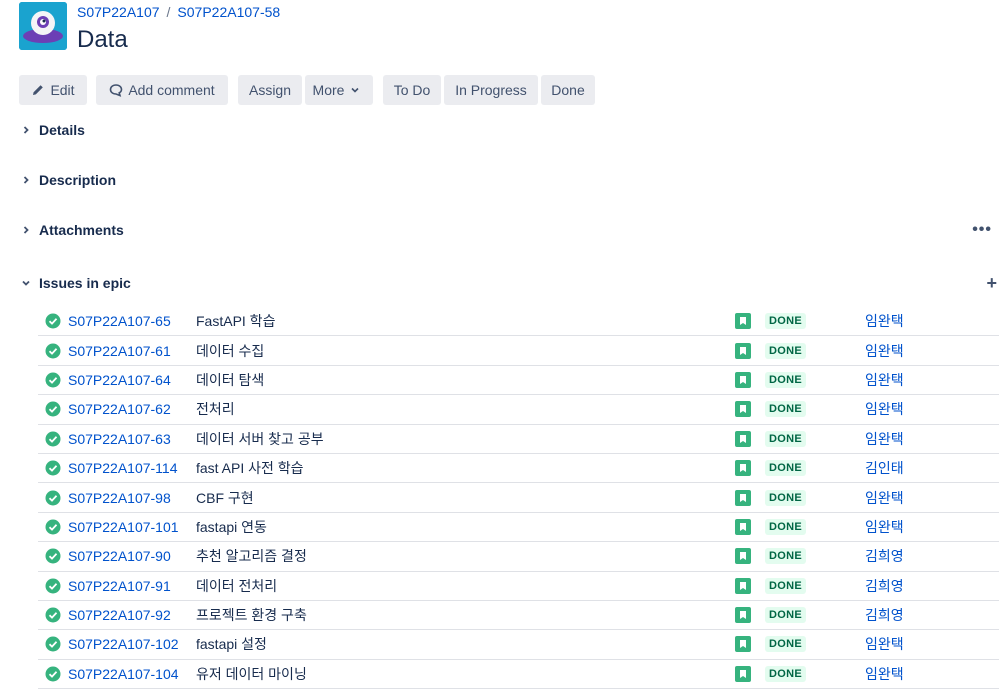  Describe the element at coordinates (518, 675) in the screenshot. I see `issue-row: S07P22A107-104 유저 데이터 마이닝 DONE 임완택` at that location.